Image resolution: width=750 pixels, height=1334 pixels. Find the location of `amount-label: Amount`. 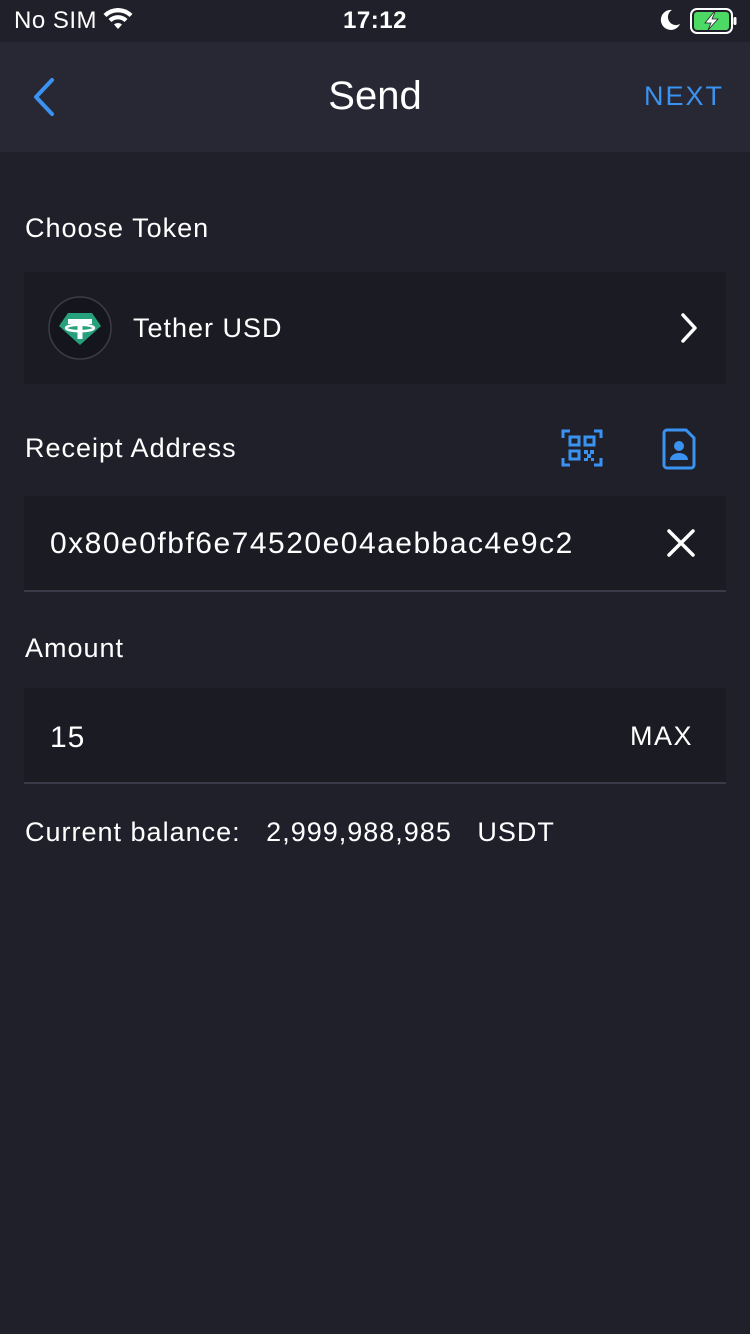

amount-label: Amount is located at coordinates (75, 648).